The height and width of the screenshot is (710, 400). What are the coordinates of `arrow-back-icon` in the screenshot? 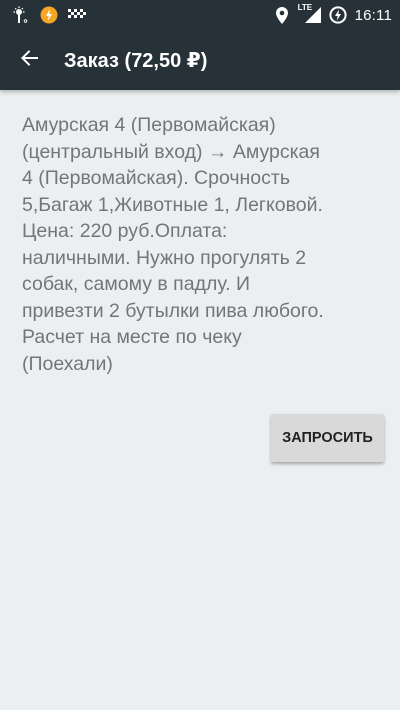 It's located at (30, 60).